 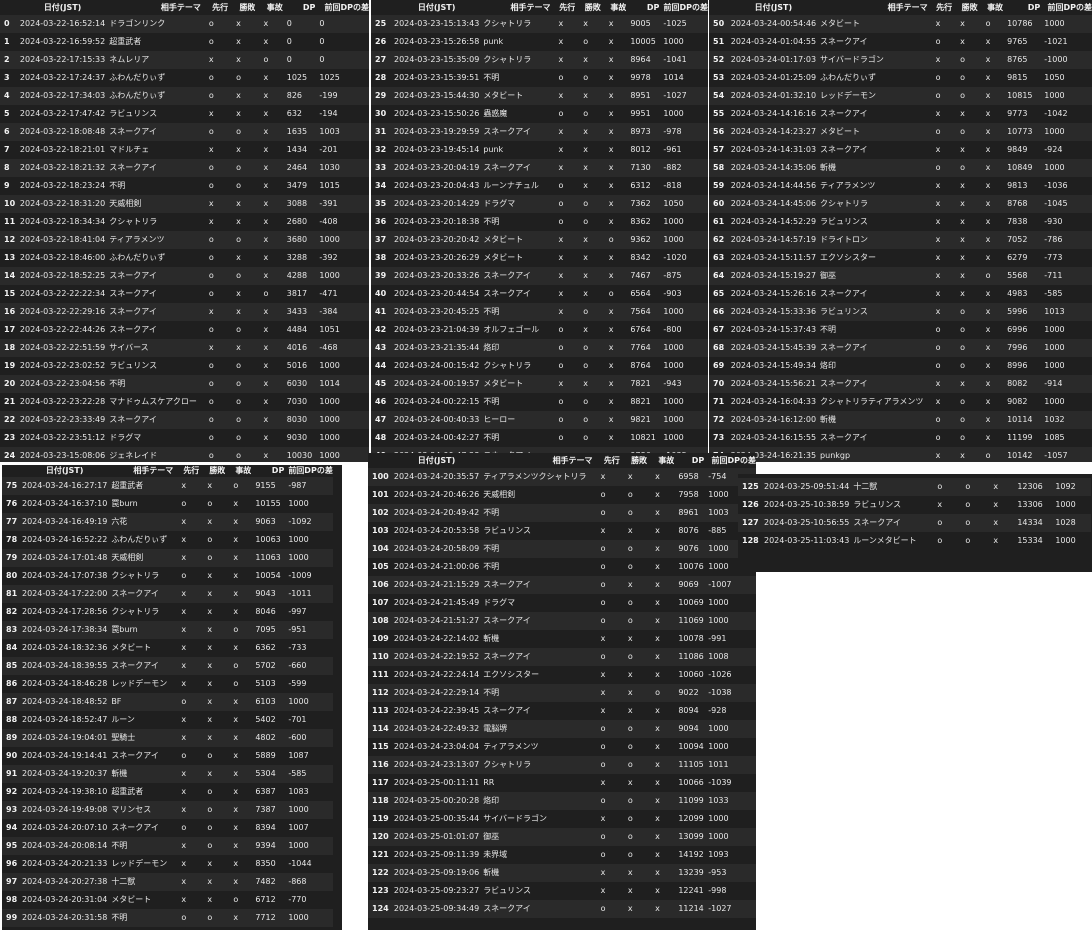 What do you see at coordinates (167, 522) in the screenshot?
I see `table-row: 77 2024-03-24-16:49:19 六花 x x x 9063 -1092` at bounding box center [167, 522].